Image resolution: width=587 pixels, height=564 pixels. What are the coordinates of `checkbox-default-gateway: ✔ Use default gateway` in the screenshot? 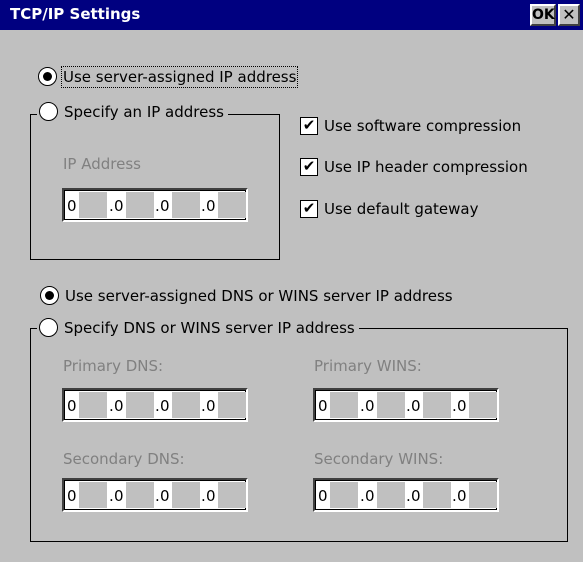 It's located at (389, 209).